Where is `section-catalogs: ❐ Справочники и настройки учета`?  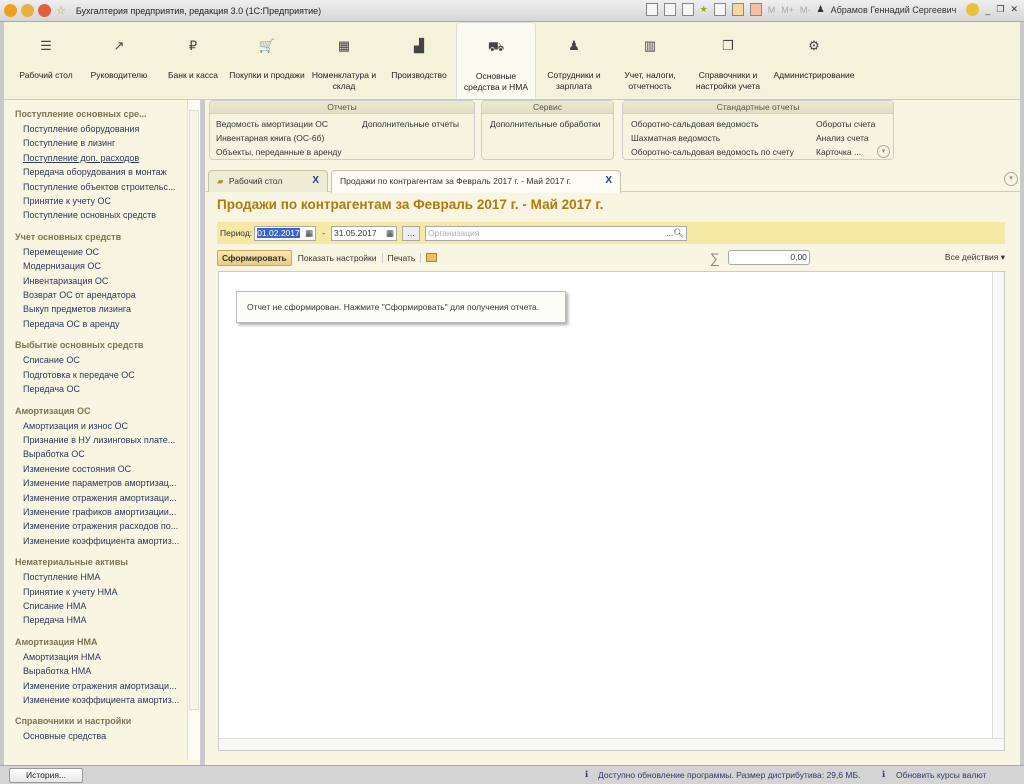
section-catalogs: ❐ Справочники и настройки учета is located at coordinates (728, 60).